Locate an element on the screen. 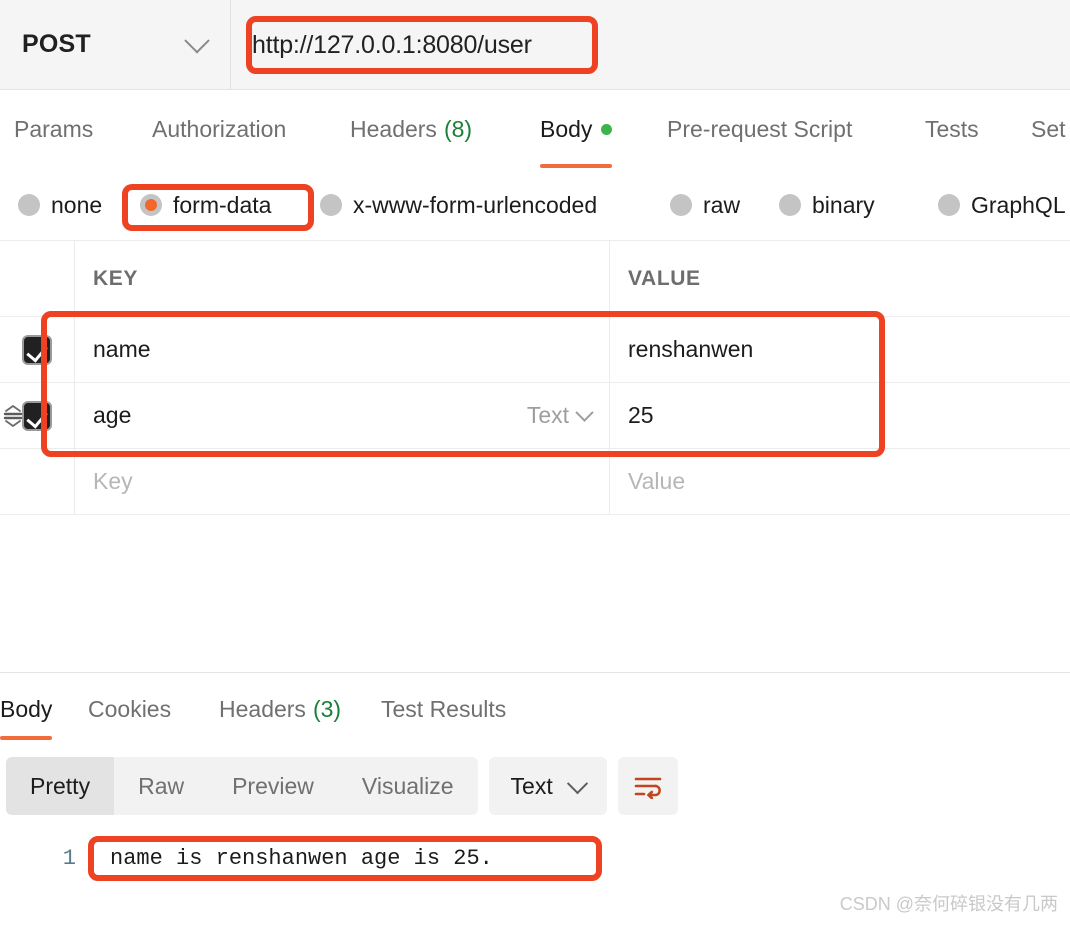  request-tab-authorization: Authorization is located at coordinates (219, 129).